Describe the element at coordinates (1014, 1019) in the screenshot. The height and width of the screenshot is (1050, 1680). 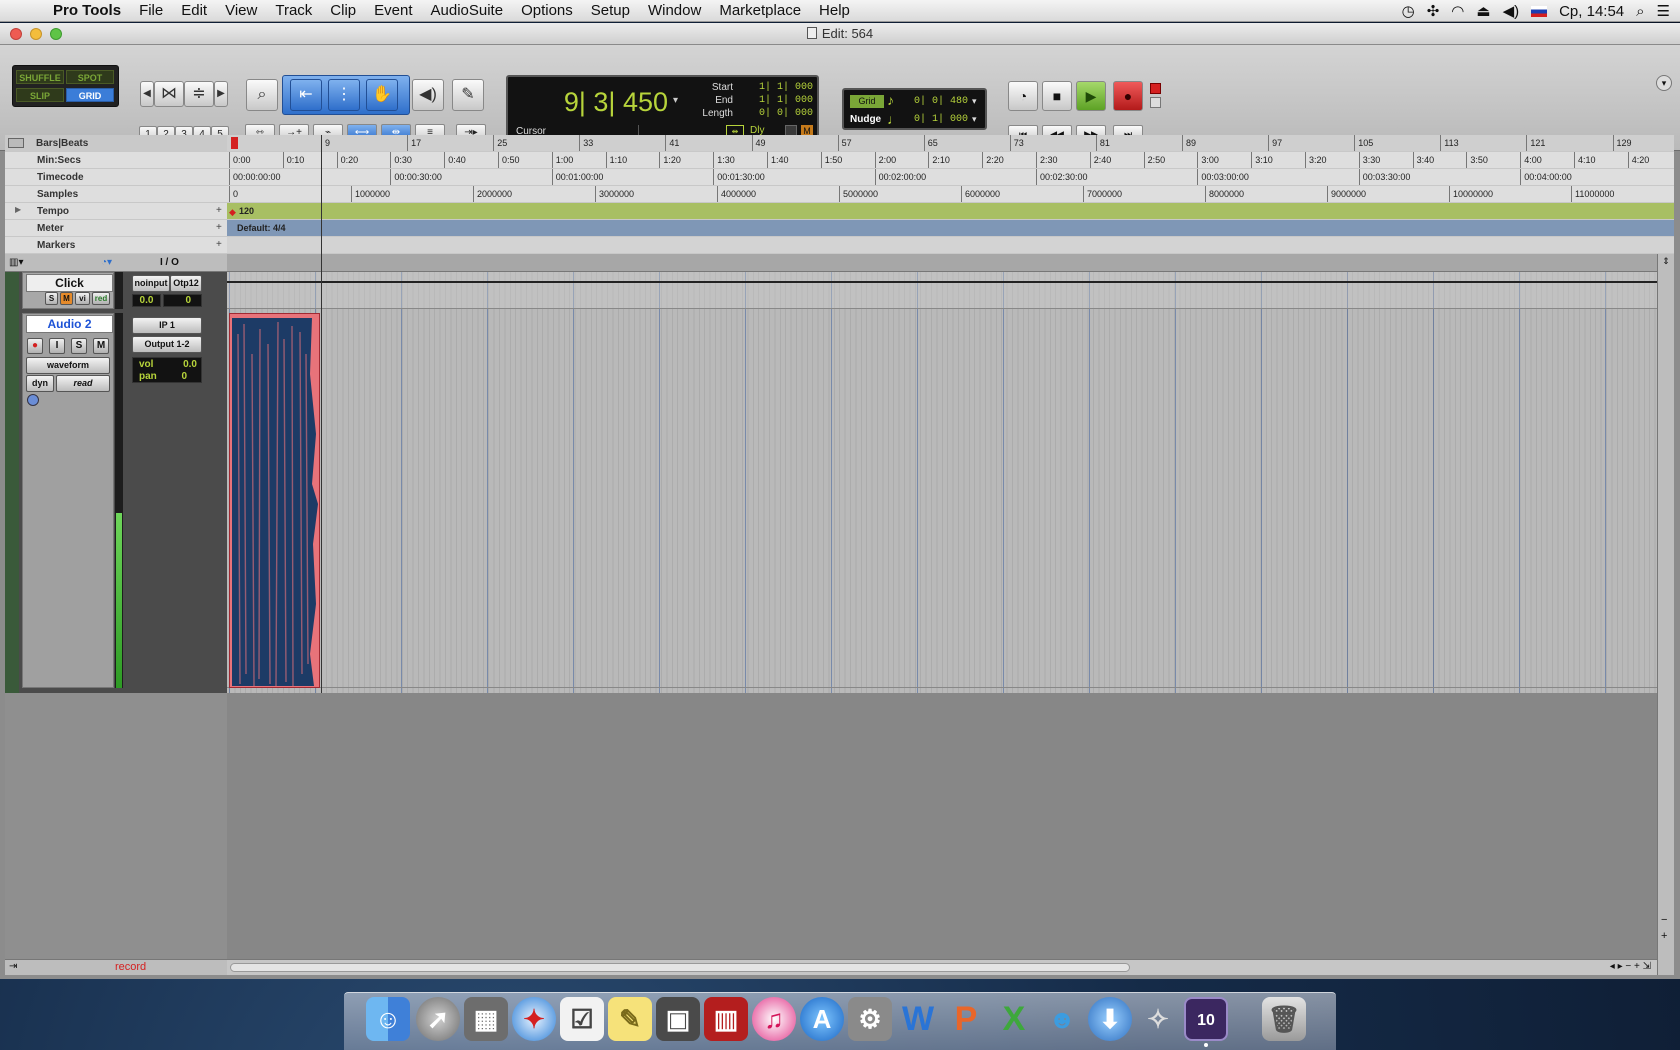
I see `excel-icon: X` at that location.